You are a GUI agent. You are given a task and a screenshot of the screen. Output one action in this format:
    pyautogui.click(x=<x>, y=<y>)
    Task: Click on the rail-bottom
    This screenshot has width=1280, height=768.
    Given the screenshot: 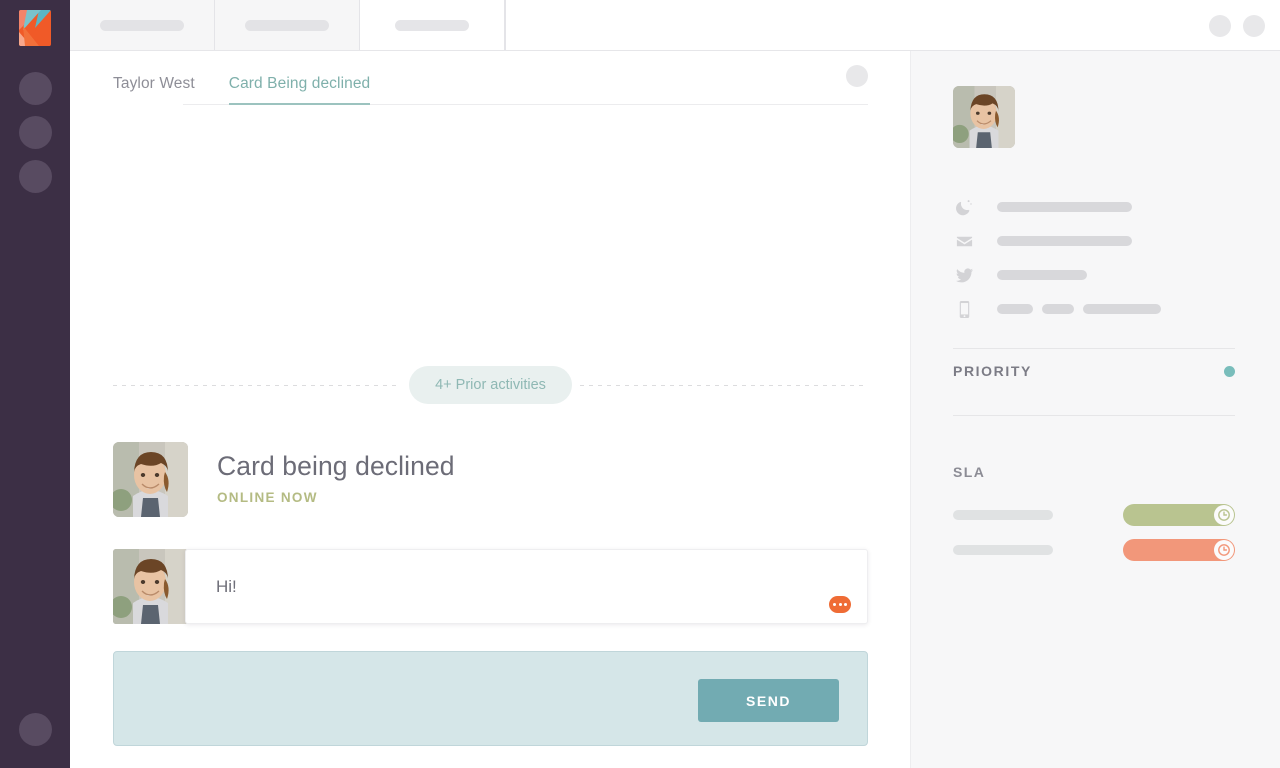 What is the action you would take?
    pyautogui.click(x=35, y=729)
    